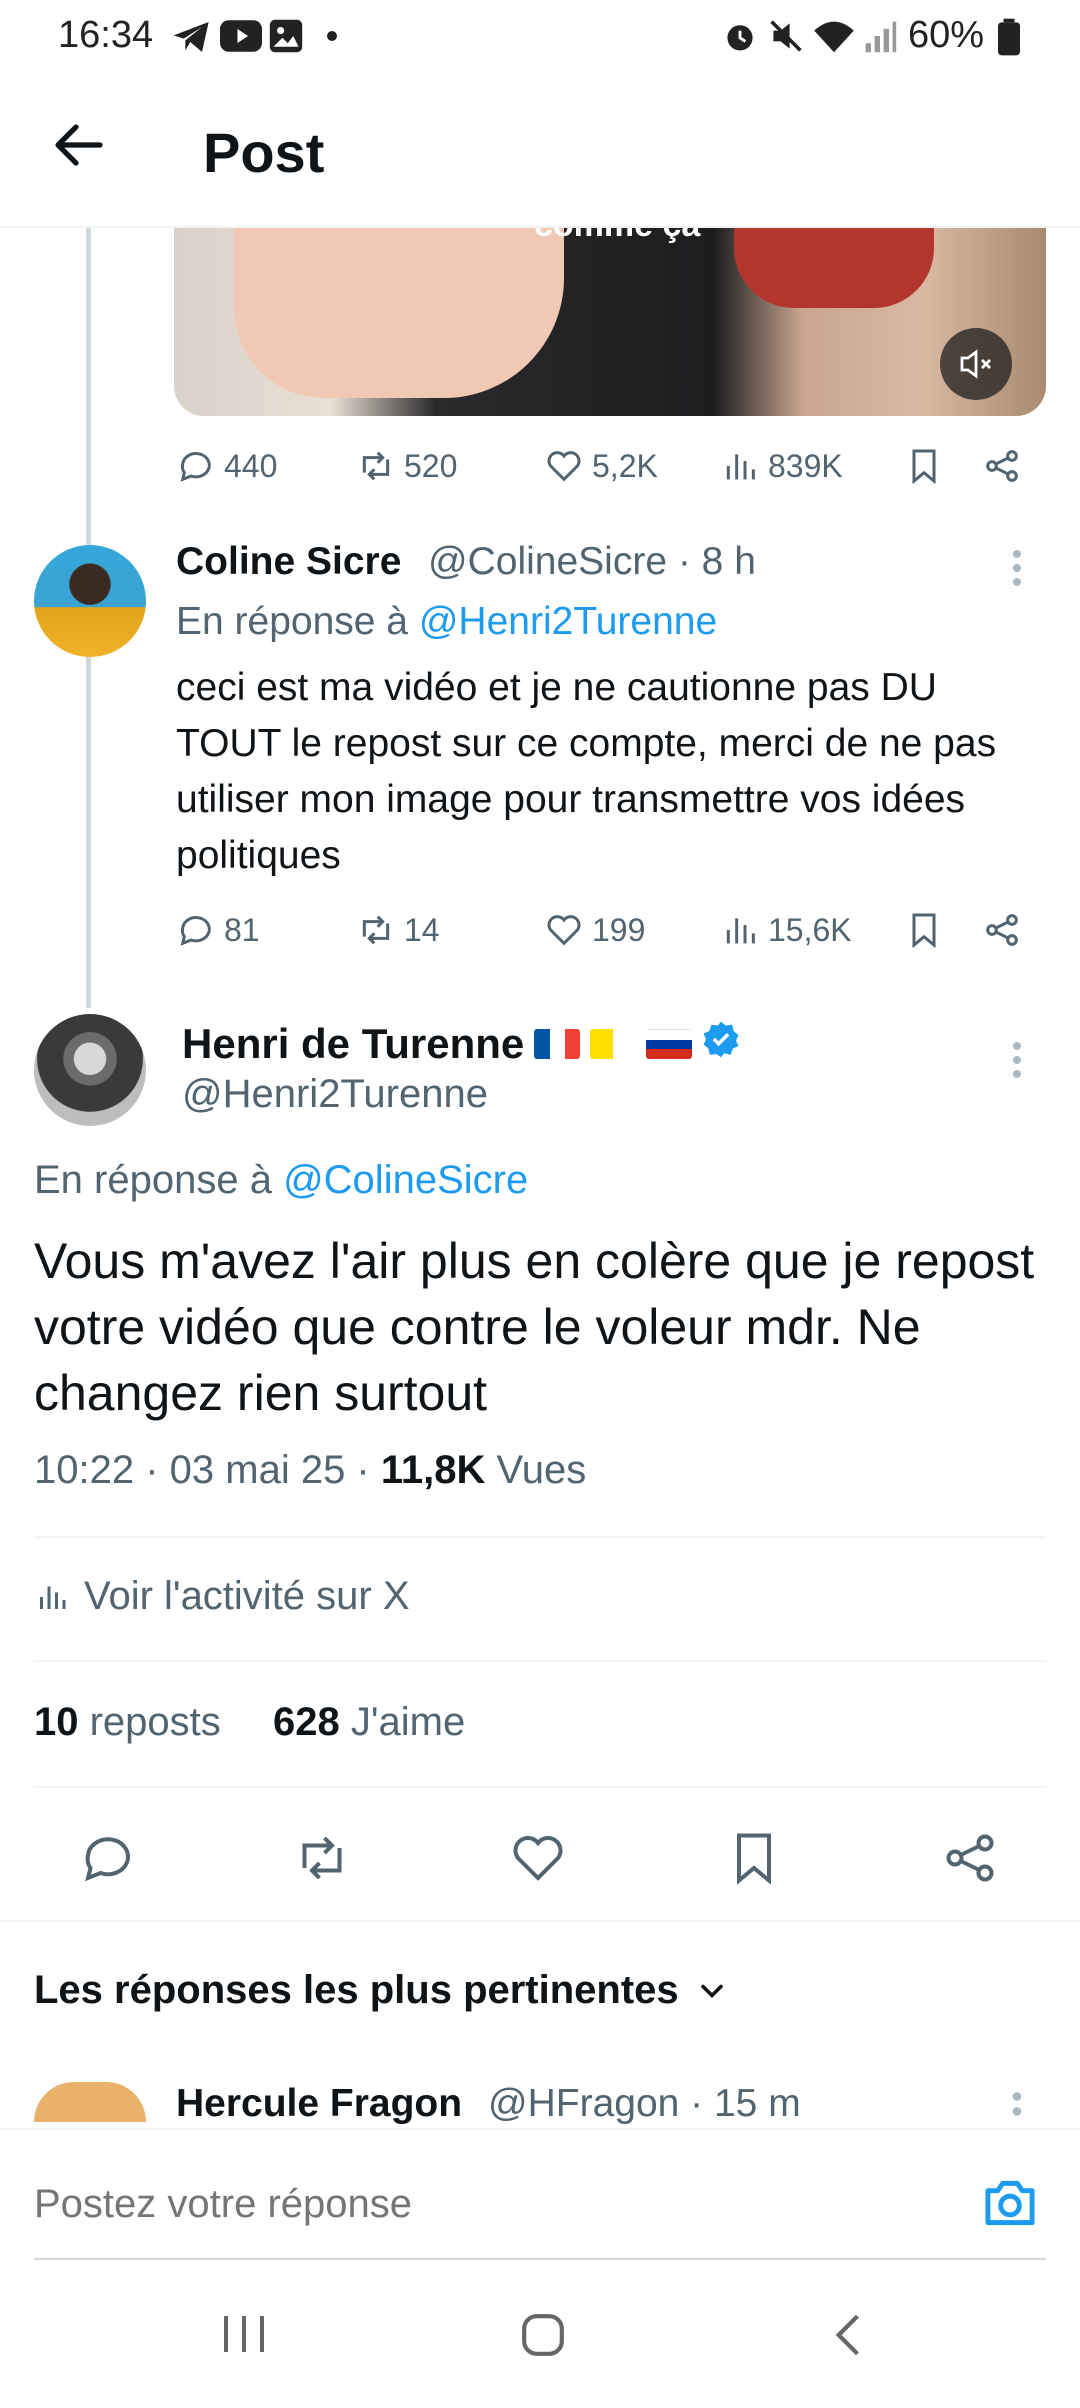 The image size is (1080, 2408). What do you see at coordinates (335, 1094) in the screenshot?
I see `henri-handle: @Henri2Turenne` at bounding box center [335, 1094].